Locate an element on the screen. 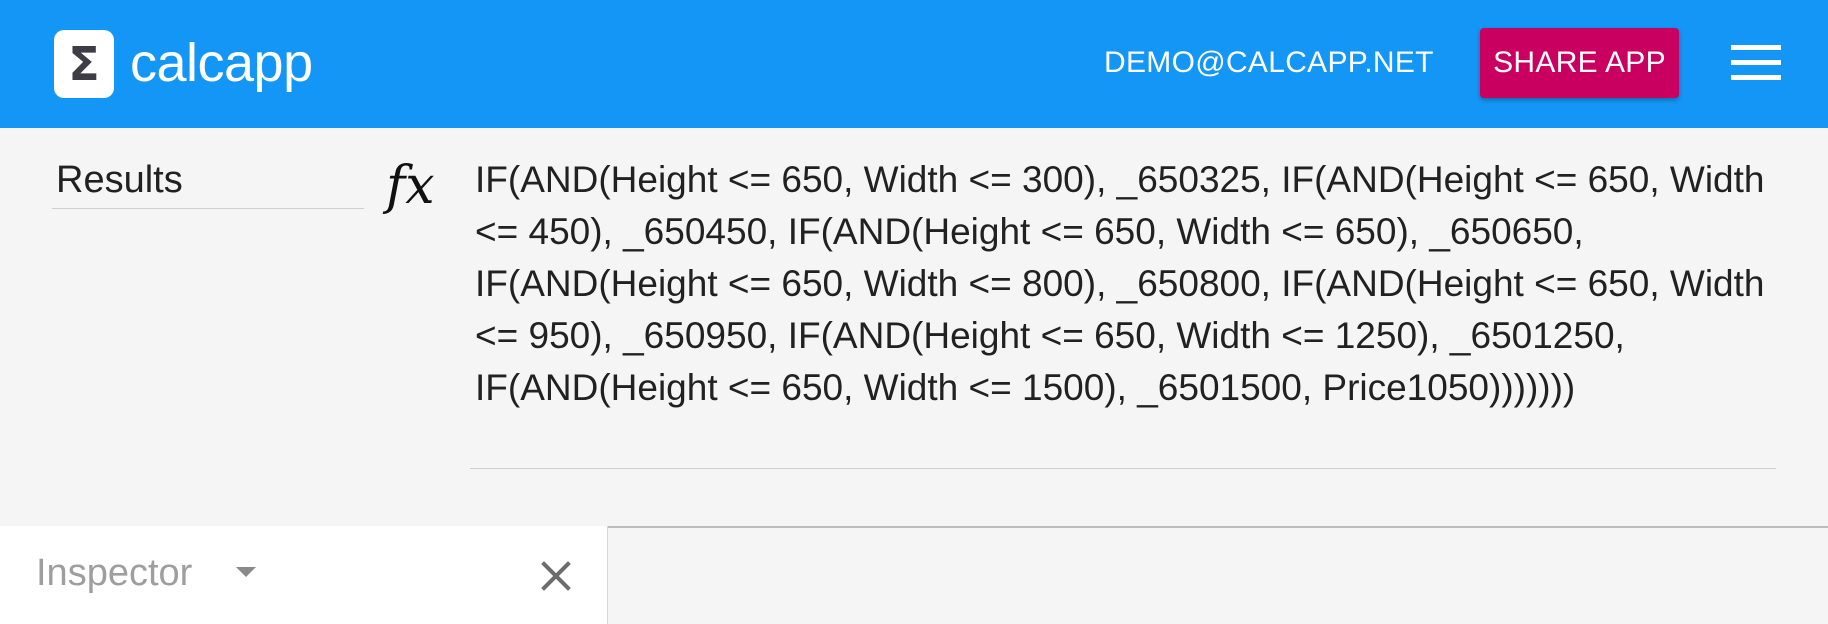 This screenshot has width=1828, height=624. hamburger-menu-icon is located at coordinates (1756, 63).